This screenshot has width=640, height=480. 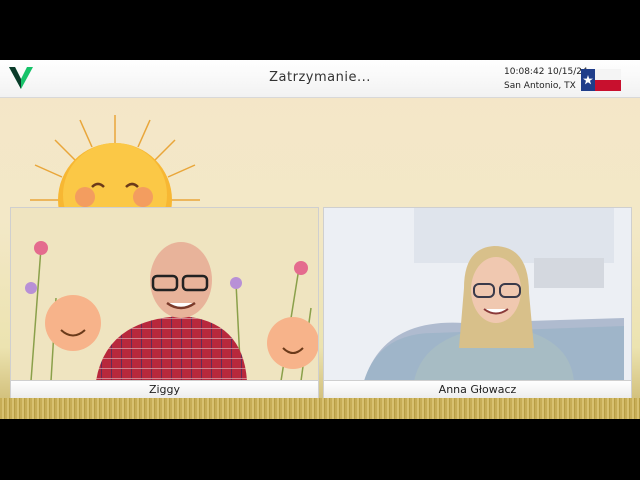 I want to click on participant-name-anna: Anna Głowacz, so click(x=477, y=390).